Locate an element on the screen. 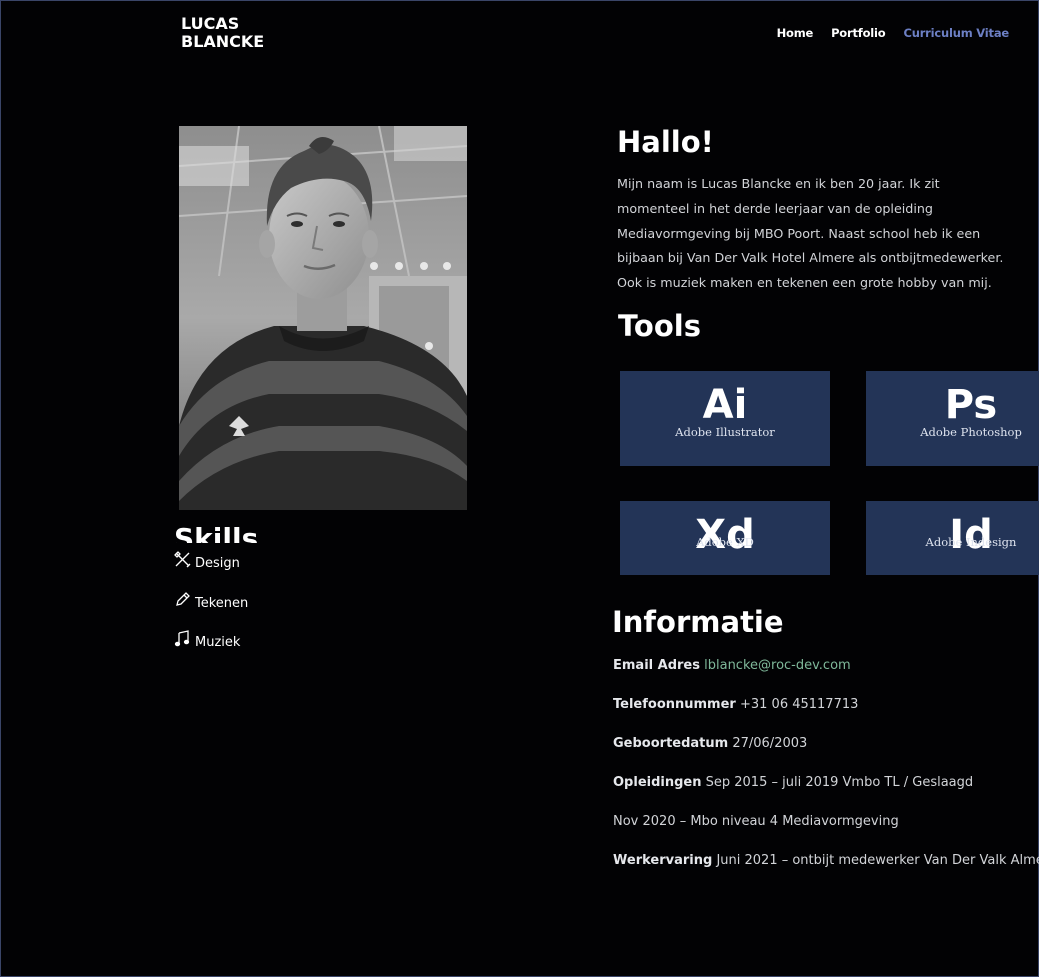  design-tools-icon is located at coordinates (182, 559).